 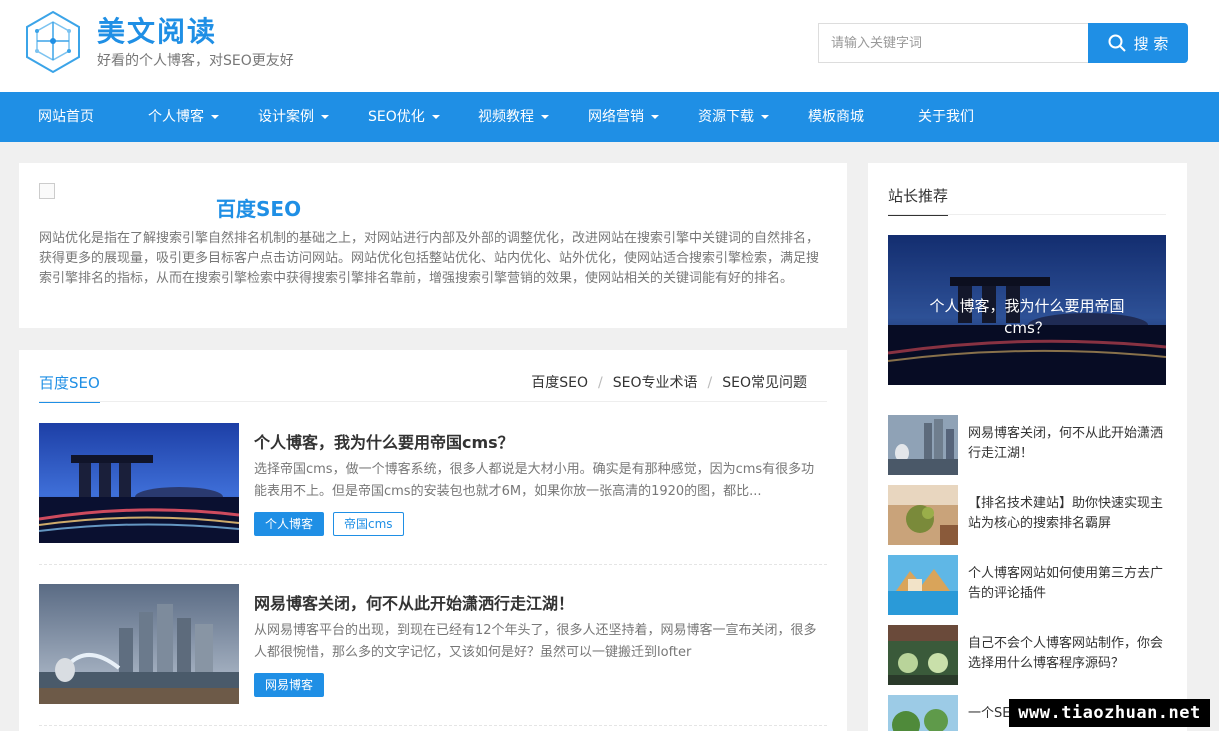 I want to click on nav-item-templates: 模板商城, so click(x=836, y=117).